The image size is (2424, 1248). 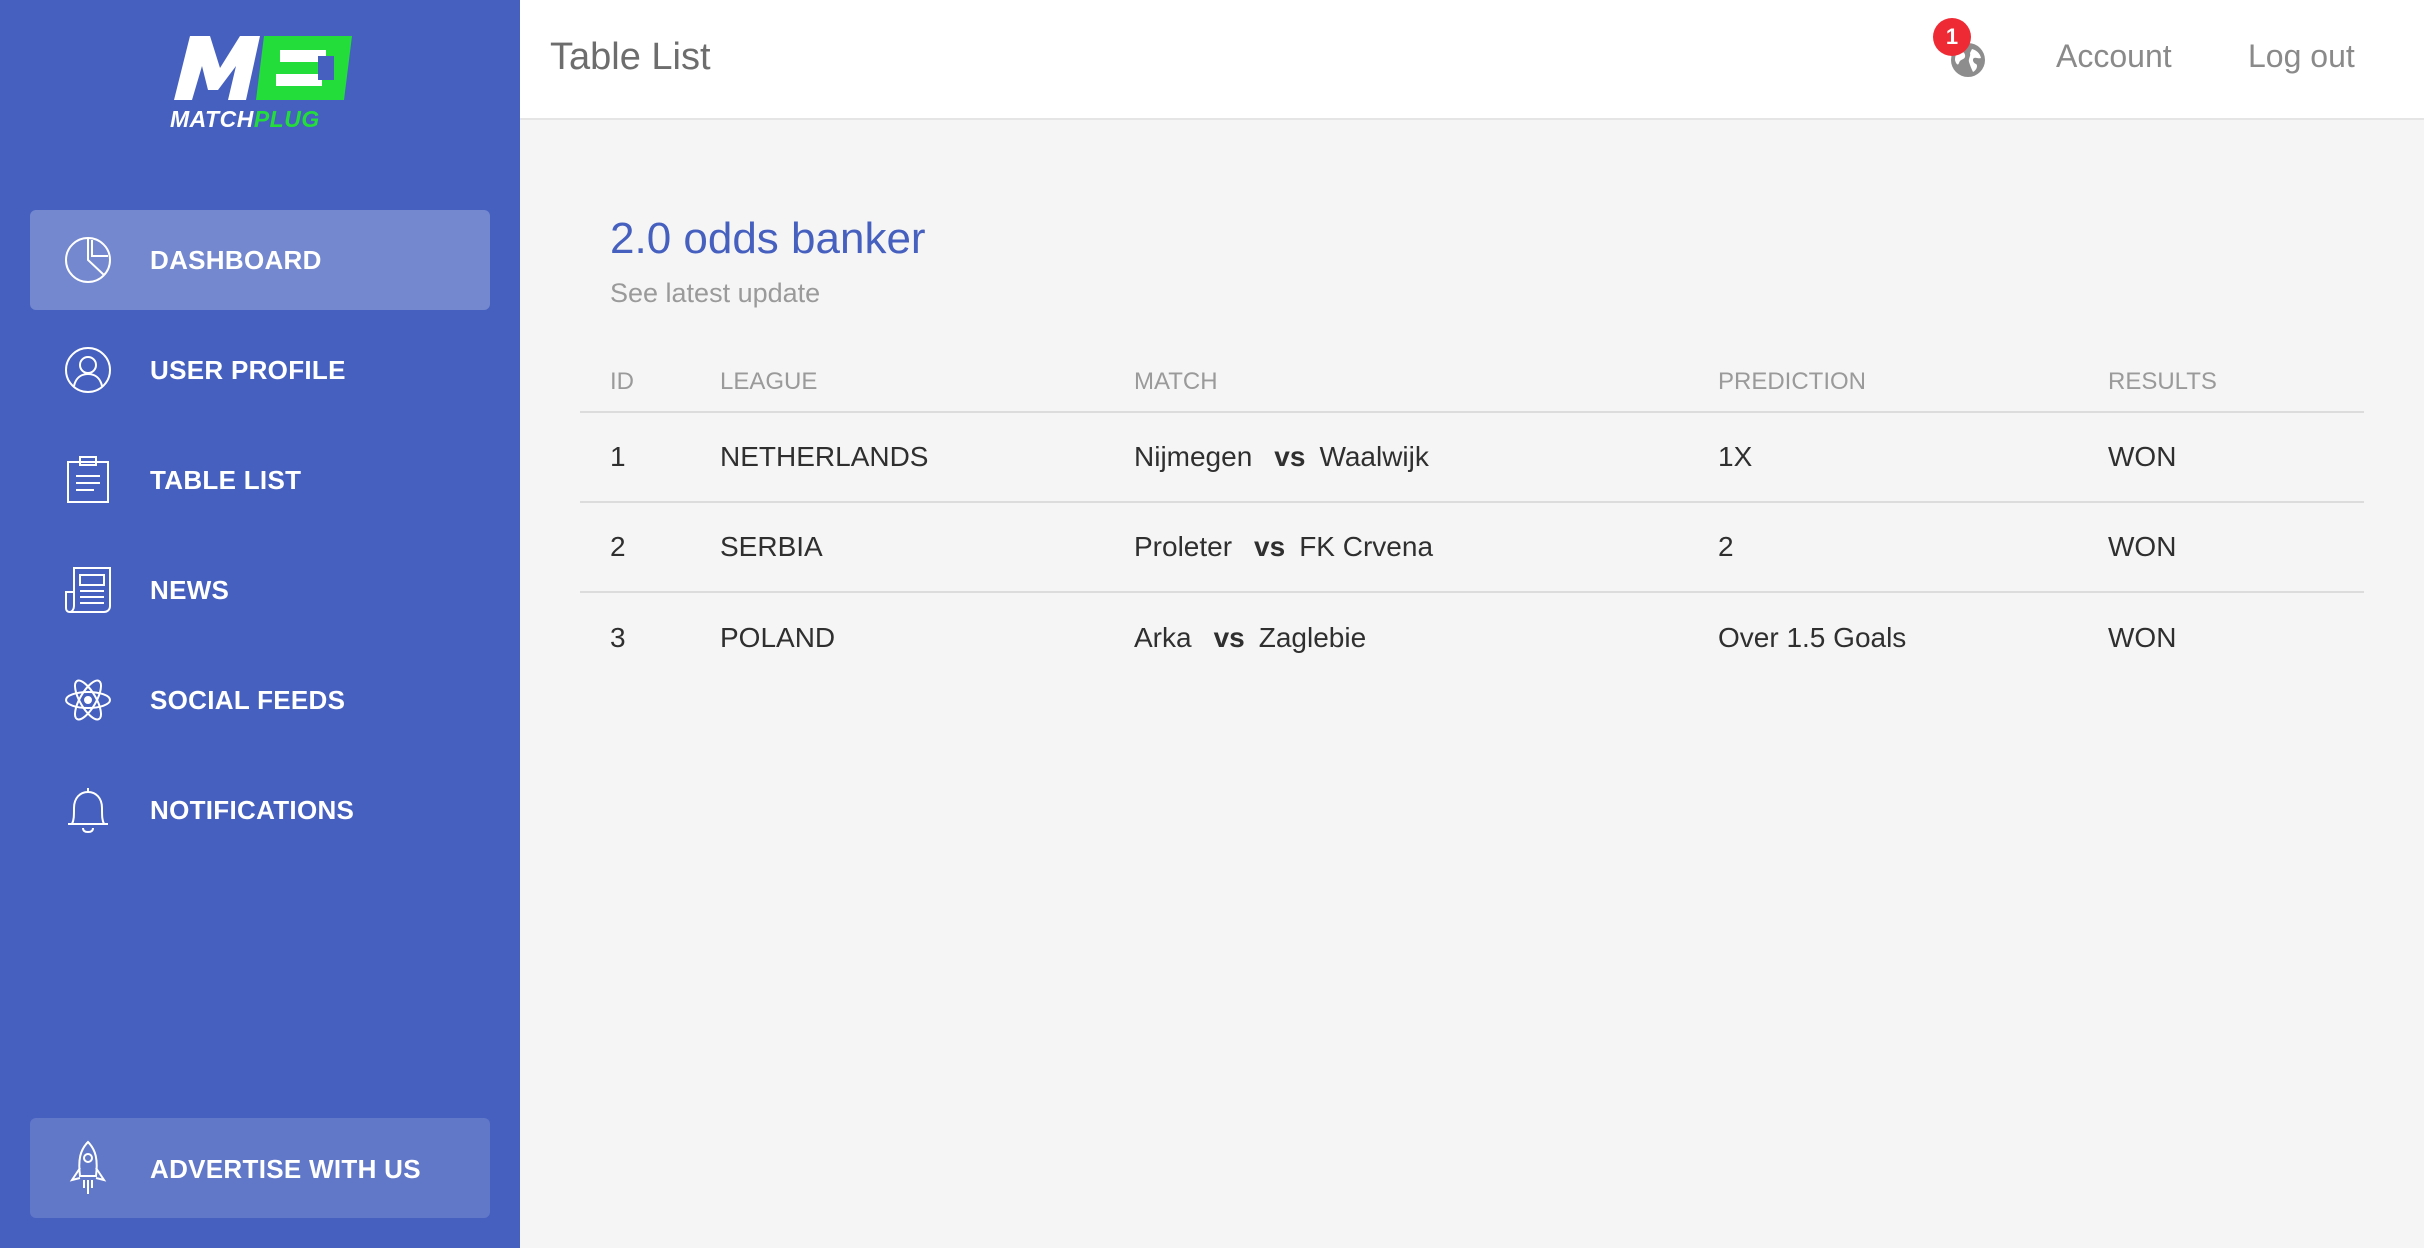 What do you see at coordinates (88, 260) in the screenshot?
I see `pie-chart-icon` at bounding box center [88, 260].